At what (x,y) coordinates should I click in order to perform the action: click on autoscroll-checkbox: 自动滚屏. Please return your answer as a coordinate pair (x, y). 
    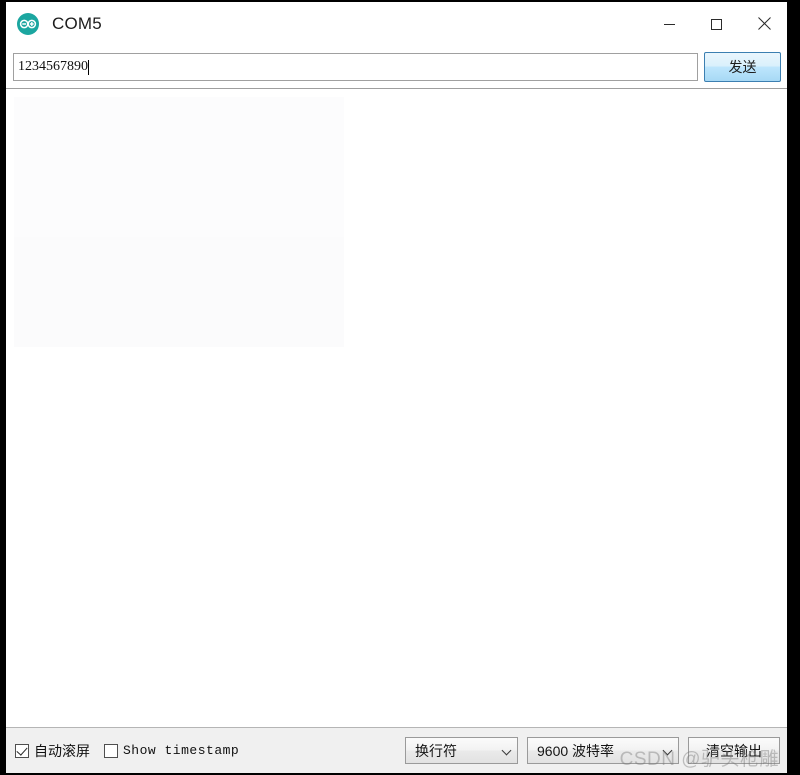
    Looking at the image, I should click on (52, 751).